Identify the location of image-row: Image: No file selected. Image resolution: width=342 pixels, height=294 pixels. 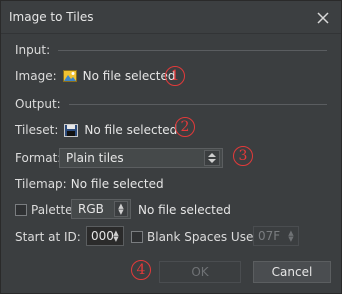
(95, 76).